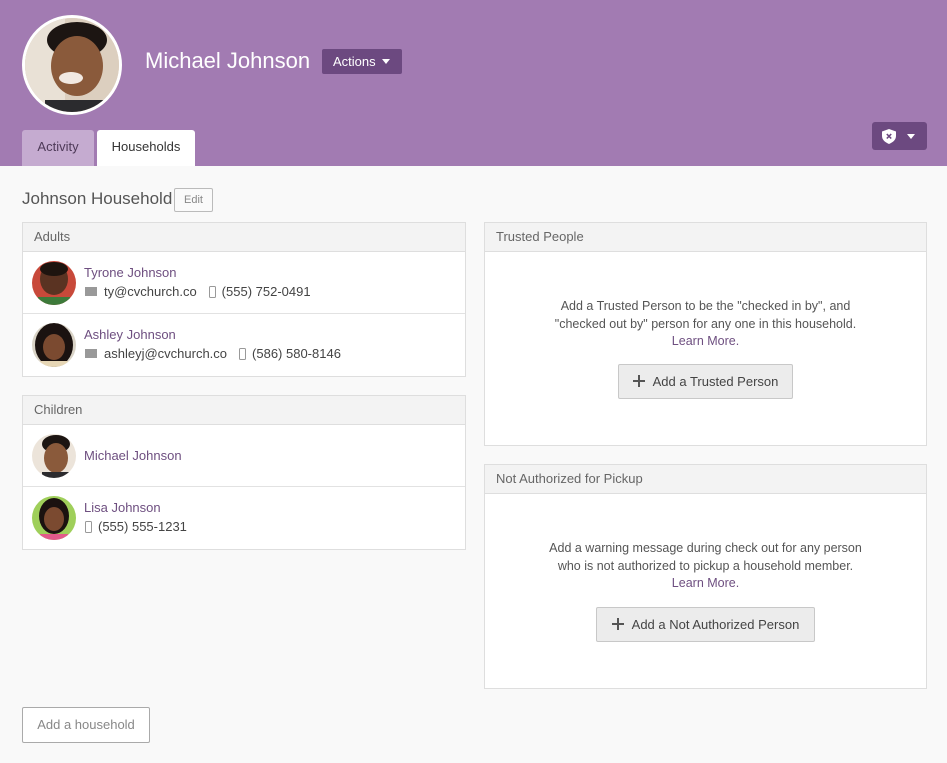  I want to click on trusted-people-header: Trusted People, so click(705, 237).